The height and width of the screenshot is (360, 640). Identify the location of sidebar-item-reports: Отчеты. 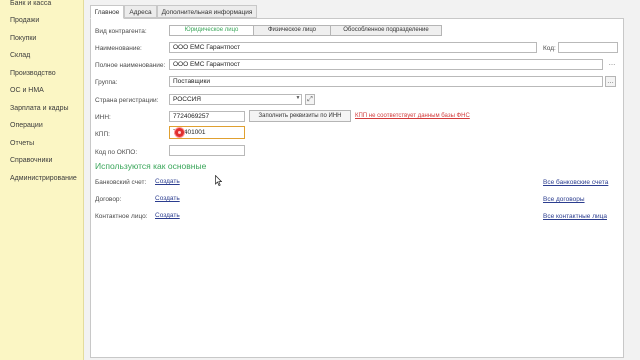
(22, 143).